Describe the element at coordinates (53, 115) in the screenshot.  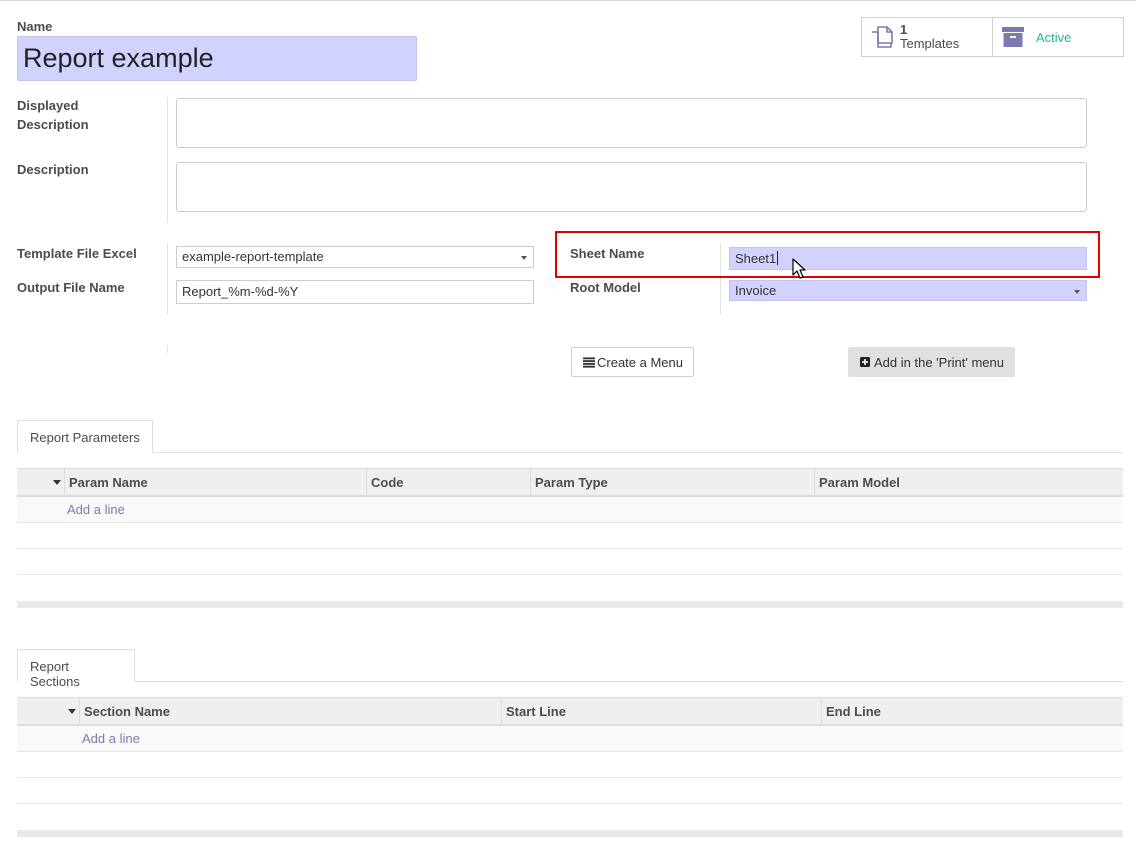
I see `displayed-description-label: Displayed Description` at that location.